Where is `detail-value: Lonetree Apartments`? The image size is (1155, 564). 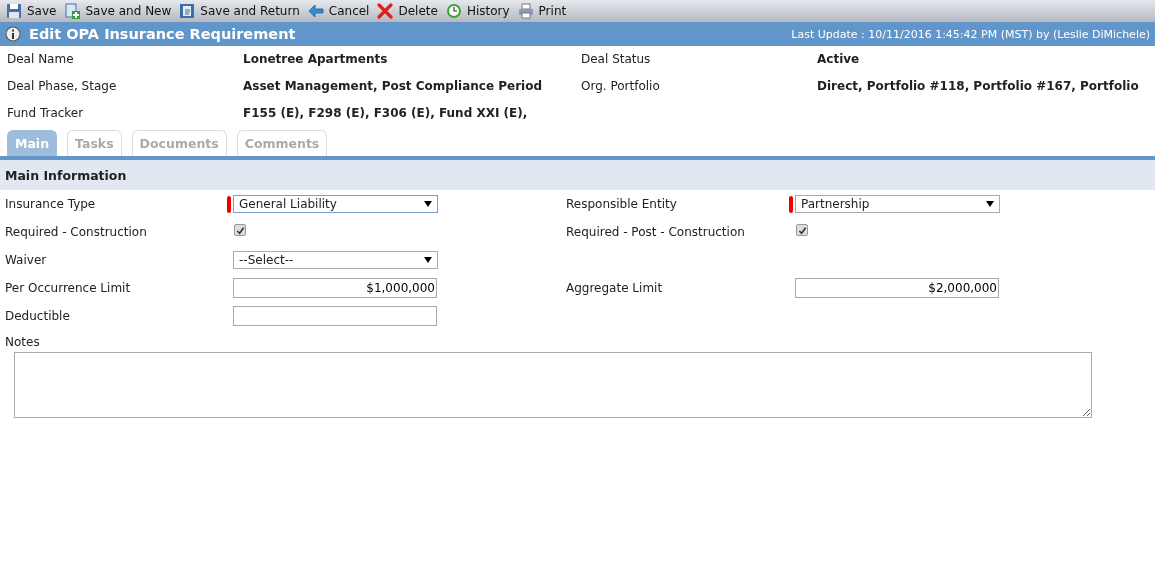
detail-value: Lonetree Apartments is located at coordinates (316, 59).